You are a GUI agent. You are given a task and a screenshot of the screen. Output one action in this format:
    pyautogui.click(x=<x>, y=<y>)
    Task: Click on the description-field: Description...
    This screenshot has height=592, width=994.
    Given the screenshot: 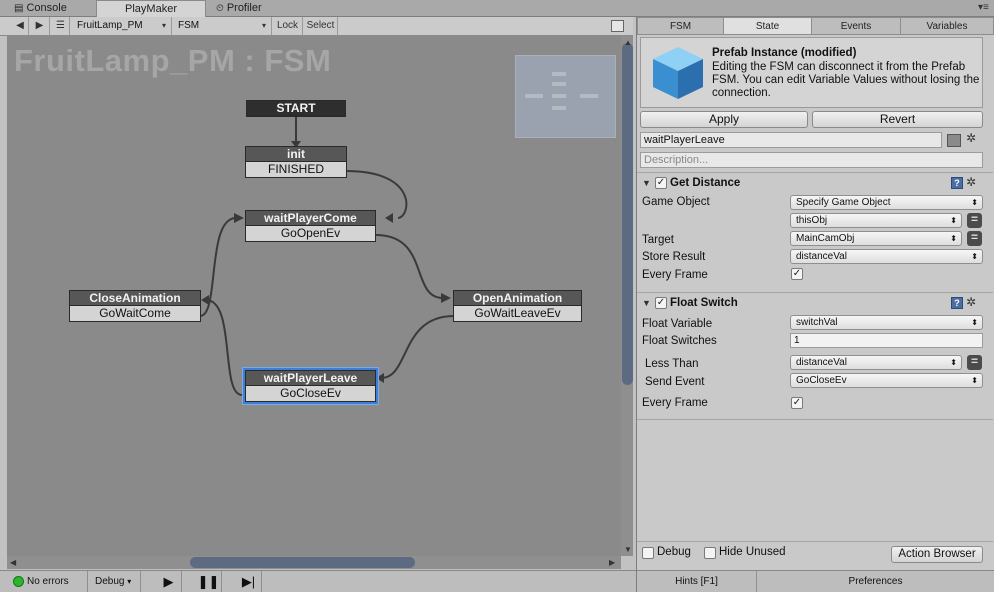 What is the action you would take?
    pyautogui.click(x=811, y=160)
    